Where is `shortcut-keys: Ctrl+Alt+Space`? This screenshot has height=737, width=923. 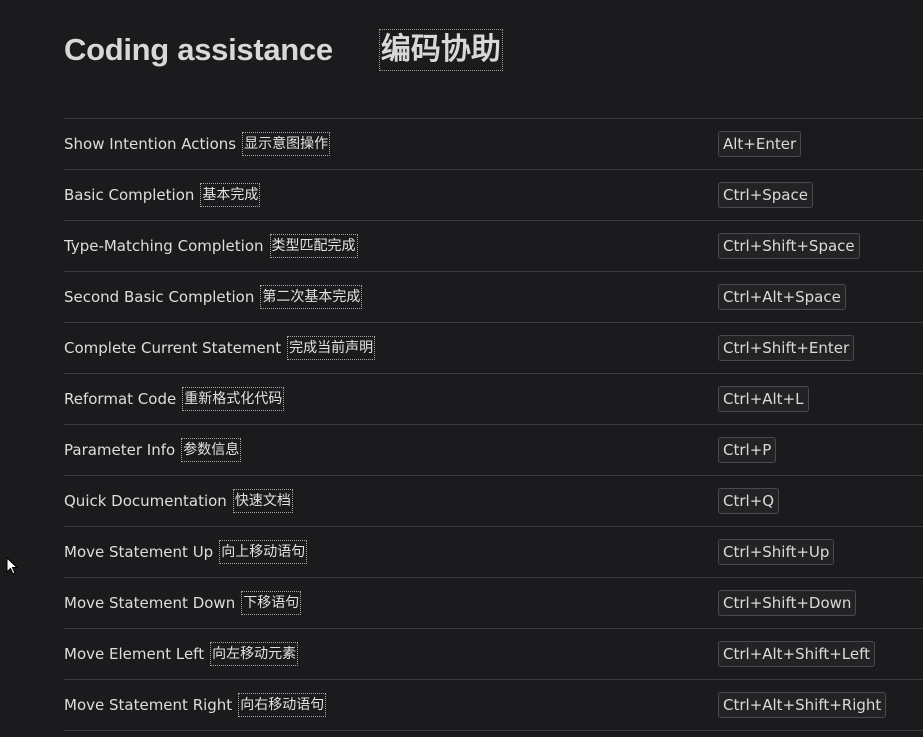 shortcut-keys: Ctrl+Alt+Space is located at coordinates (782, 297).